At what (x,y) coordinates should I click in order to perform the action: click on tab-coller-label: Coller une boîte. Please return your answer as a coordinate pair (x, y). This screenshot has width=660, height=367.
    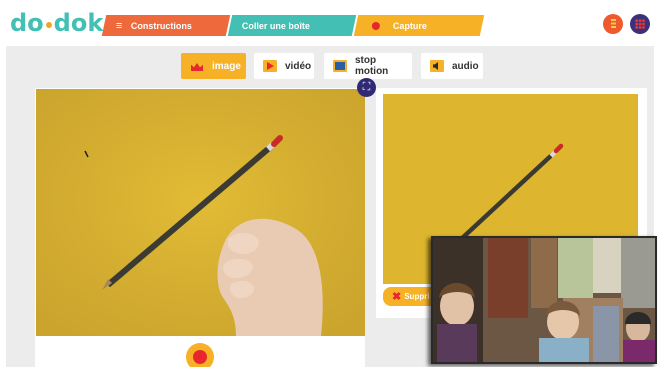
    Looking at the image, I should click on (276, 25).